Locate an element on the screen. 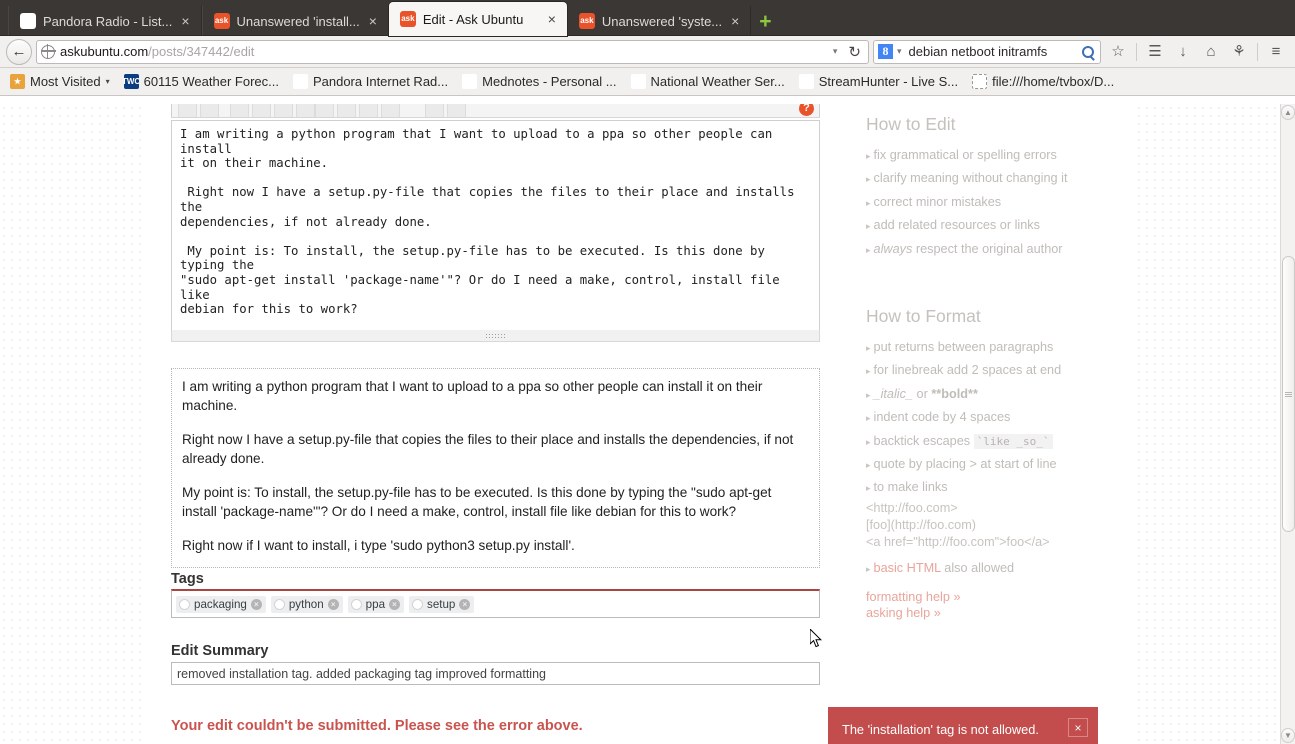 The height and width of the screenshot is (744, 1295). undo-button is located at coordinates (434, 110).